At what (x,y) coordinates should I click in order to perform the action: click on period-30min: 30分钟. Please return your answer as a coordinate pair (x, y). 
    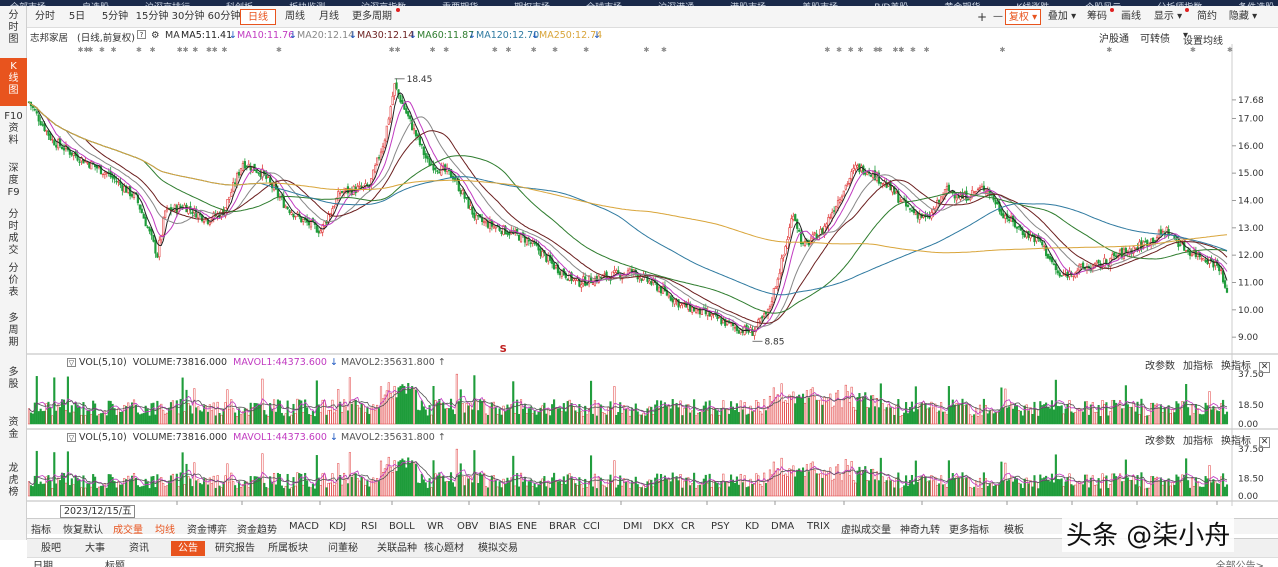
    Looking at the image, I should click on (188, 17).